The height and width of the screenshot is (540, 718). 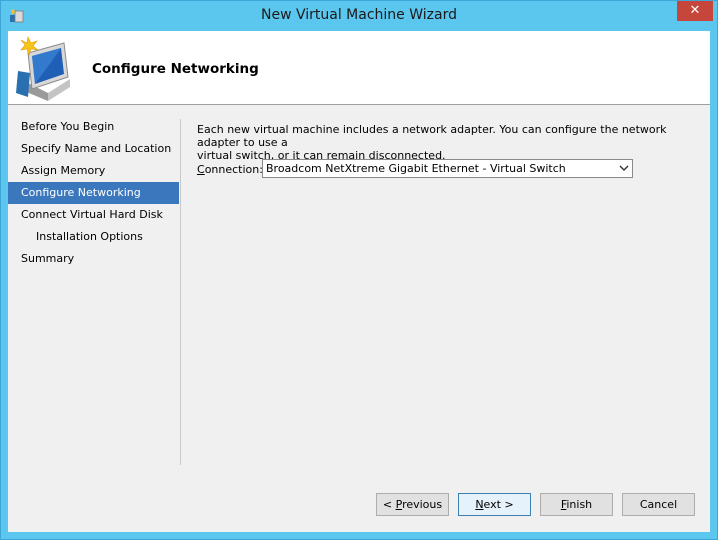 I want to click on close-icon: ✕, so click(x=695, y=10).